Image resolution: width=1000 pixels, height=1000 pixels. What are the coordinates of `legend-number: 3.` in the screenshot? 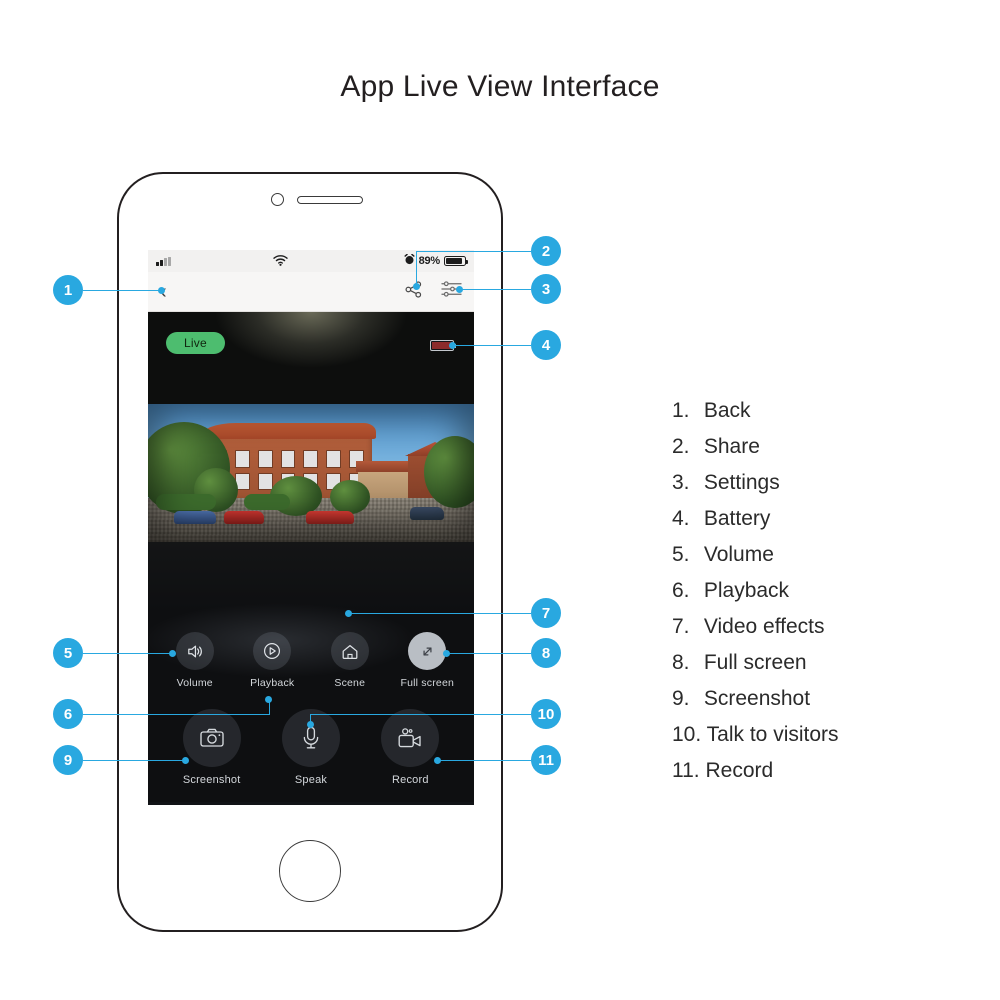 It's located at (681, 482).